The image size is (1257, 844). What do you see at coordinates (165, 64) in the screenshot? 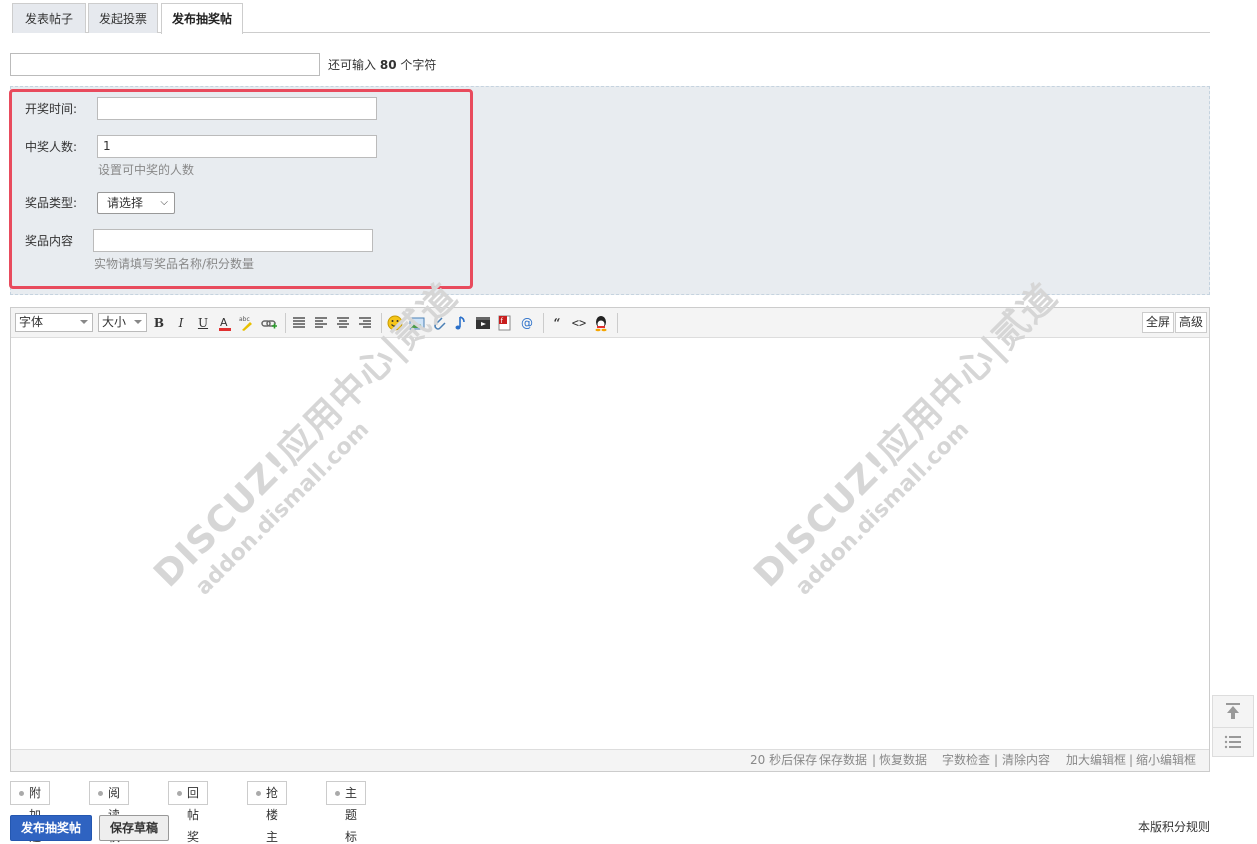
I see `subject-input` at bounding box center [165, 64].